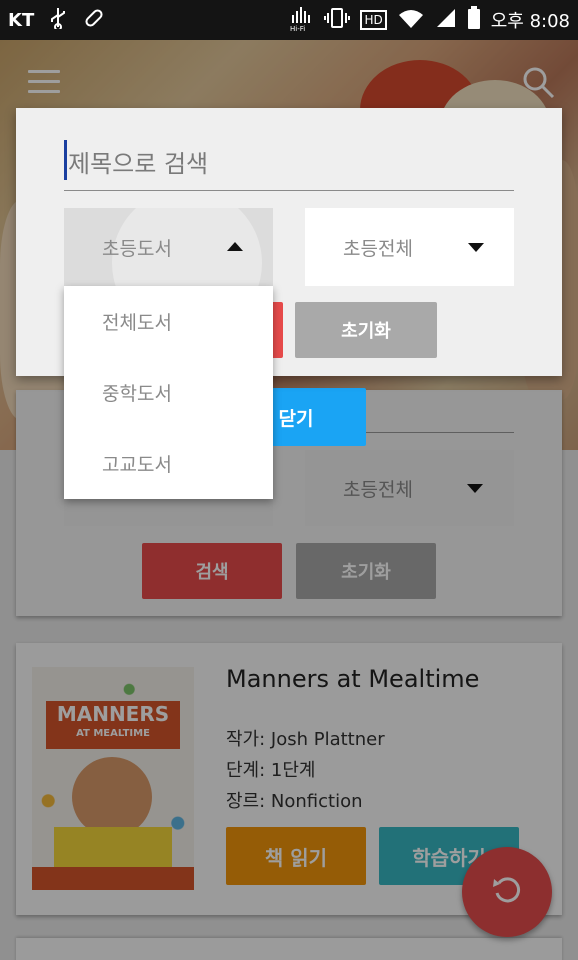 Image resolution: width=578 pixels, height=960 pixels. Describe the element at coordinates (297, 28) in the screenshot. I see `svg-text: Hi-Fi` at that location.